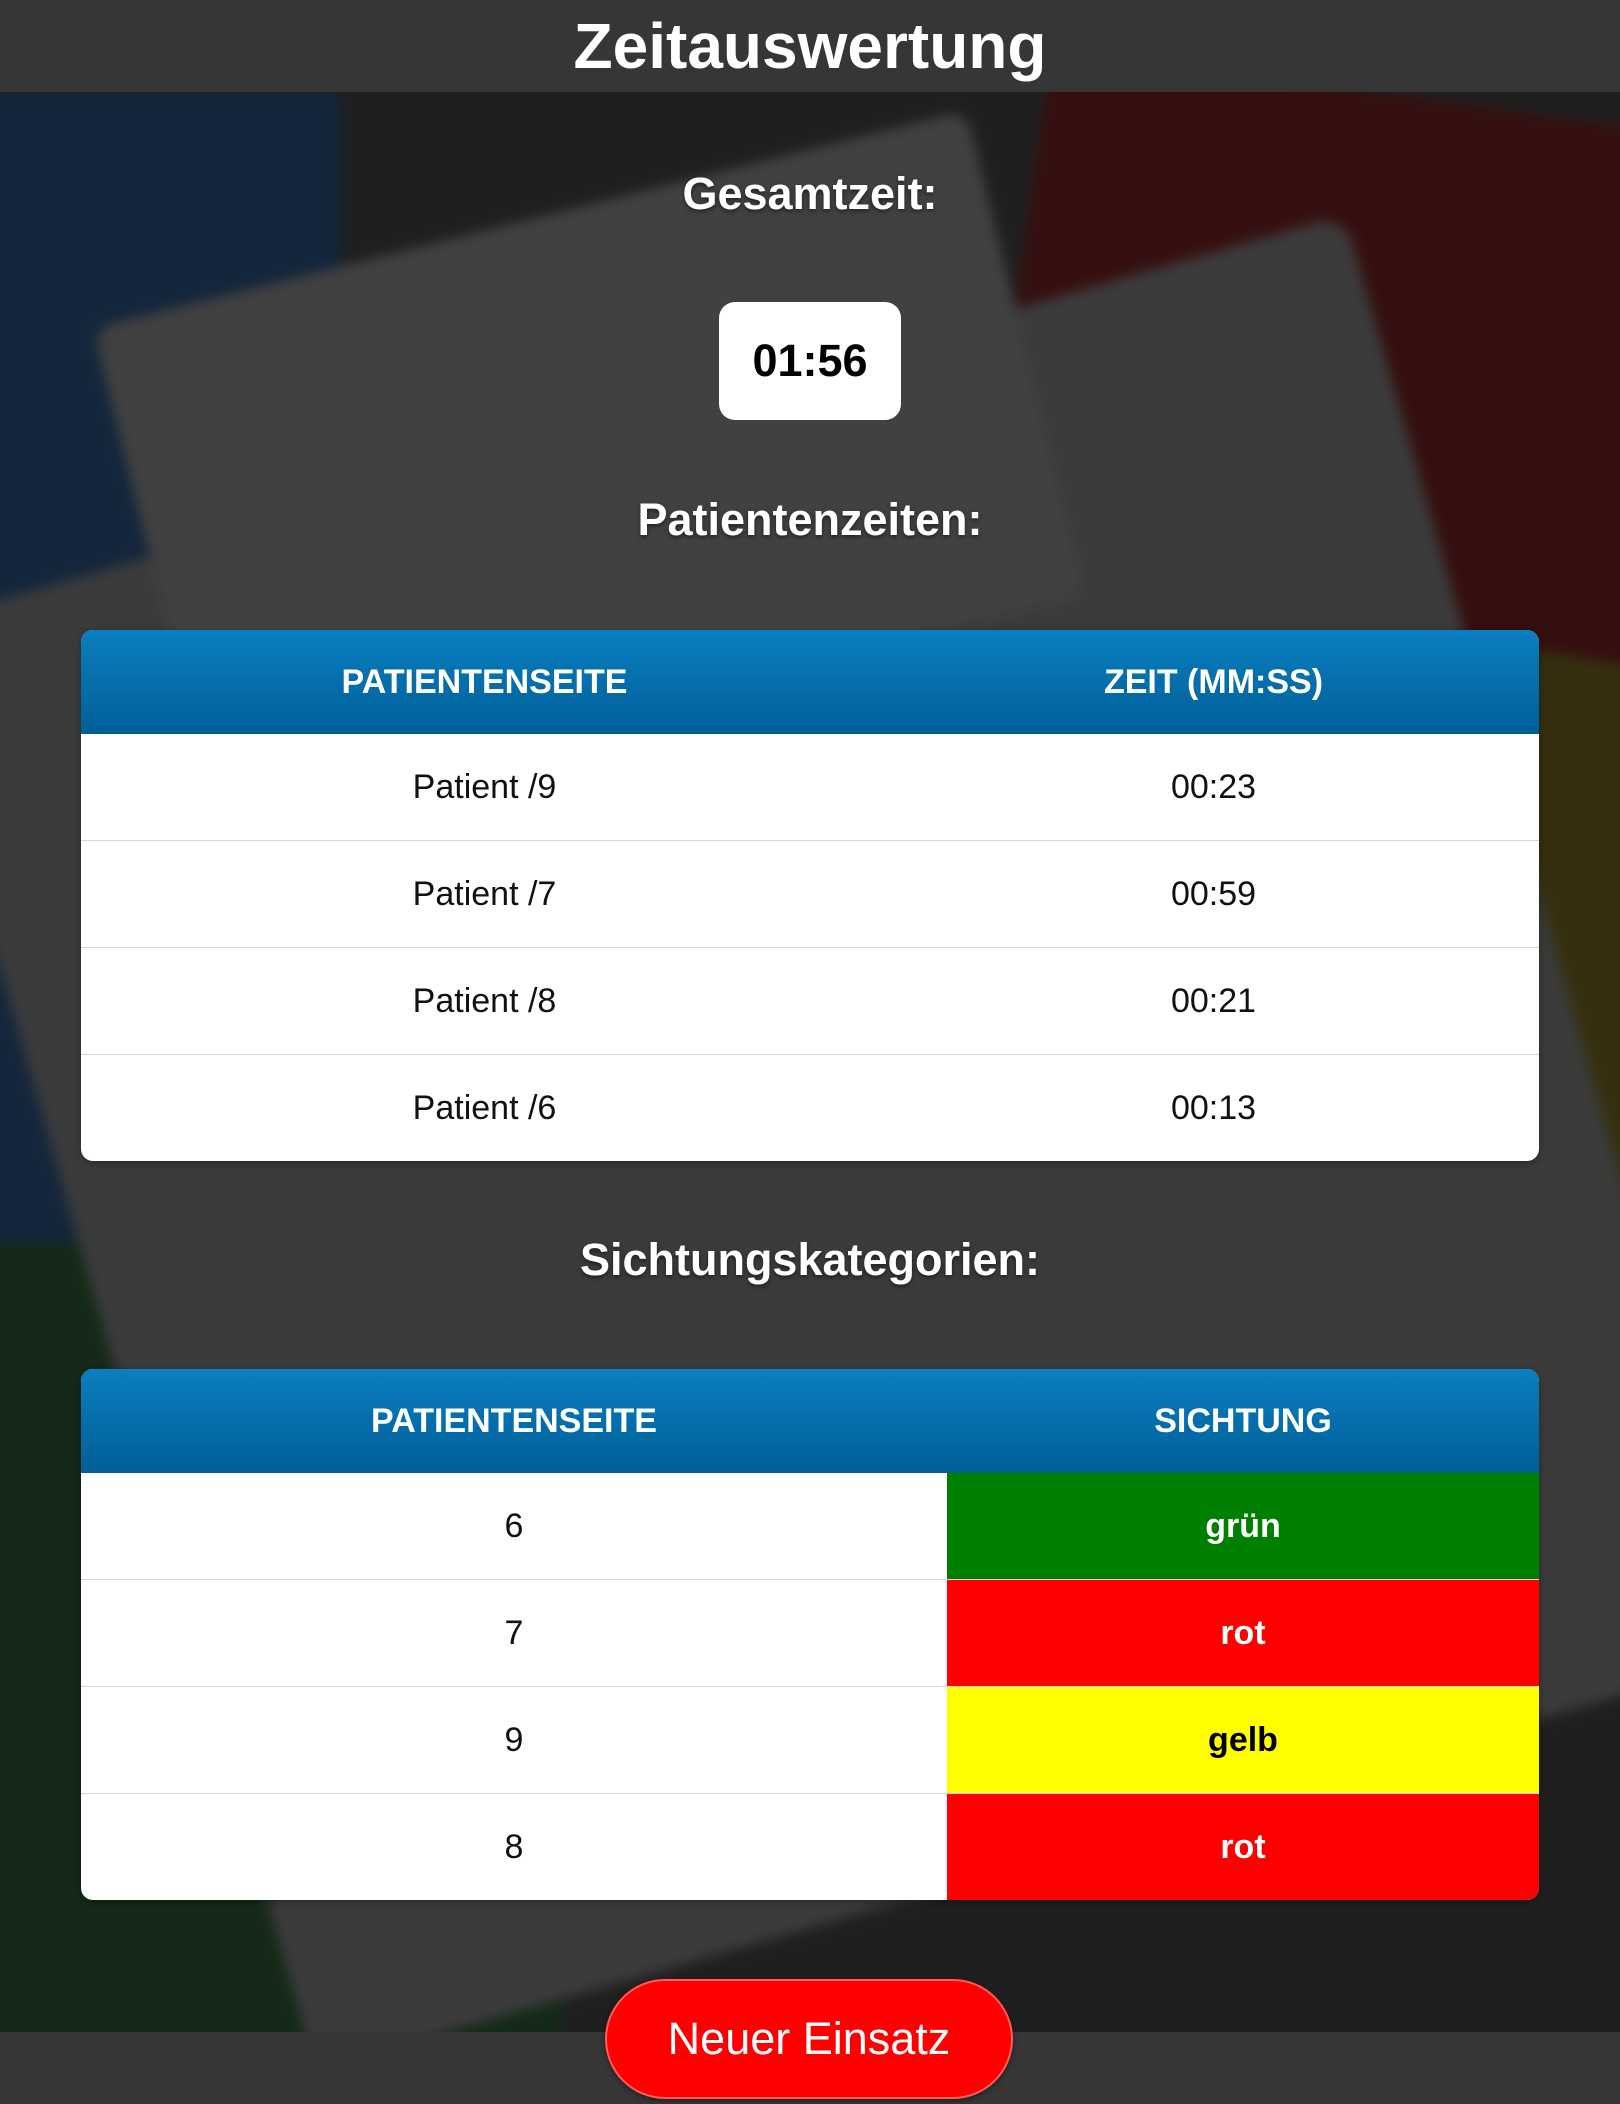  What do you see at coordinates (810, 193) in the screenshot?
I see `total-time-label: Gesamtzeit:` at bounding box center [810, 193].